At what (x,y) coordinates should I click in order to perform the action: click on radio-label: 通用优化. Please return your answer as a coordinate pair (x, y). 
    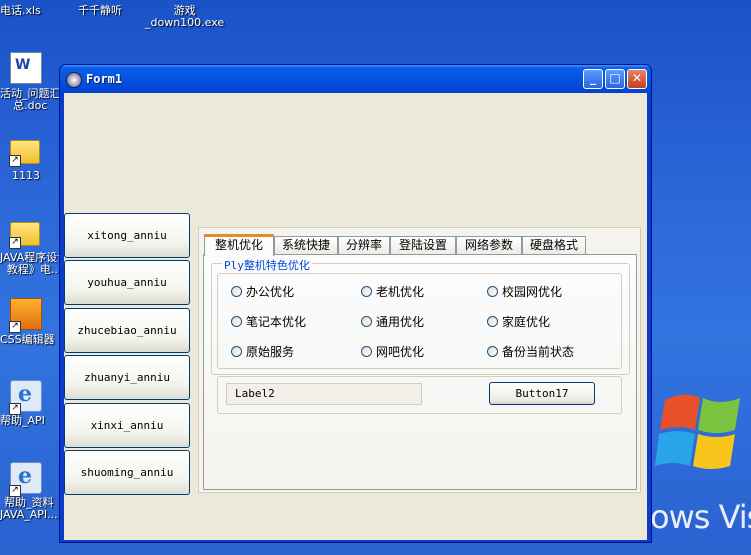
    Looking at the image, I should click on (400, 322).